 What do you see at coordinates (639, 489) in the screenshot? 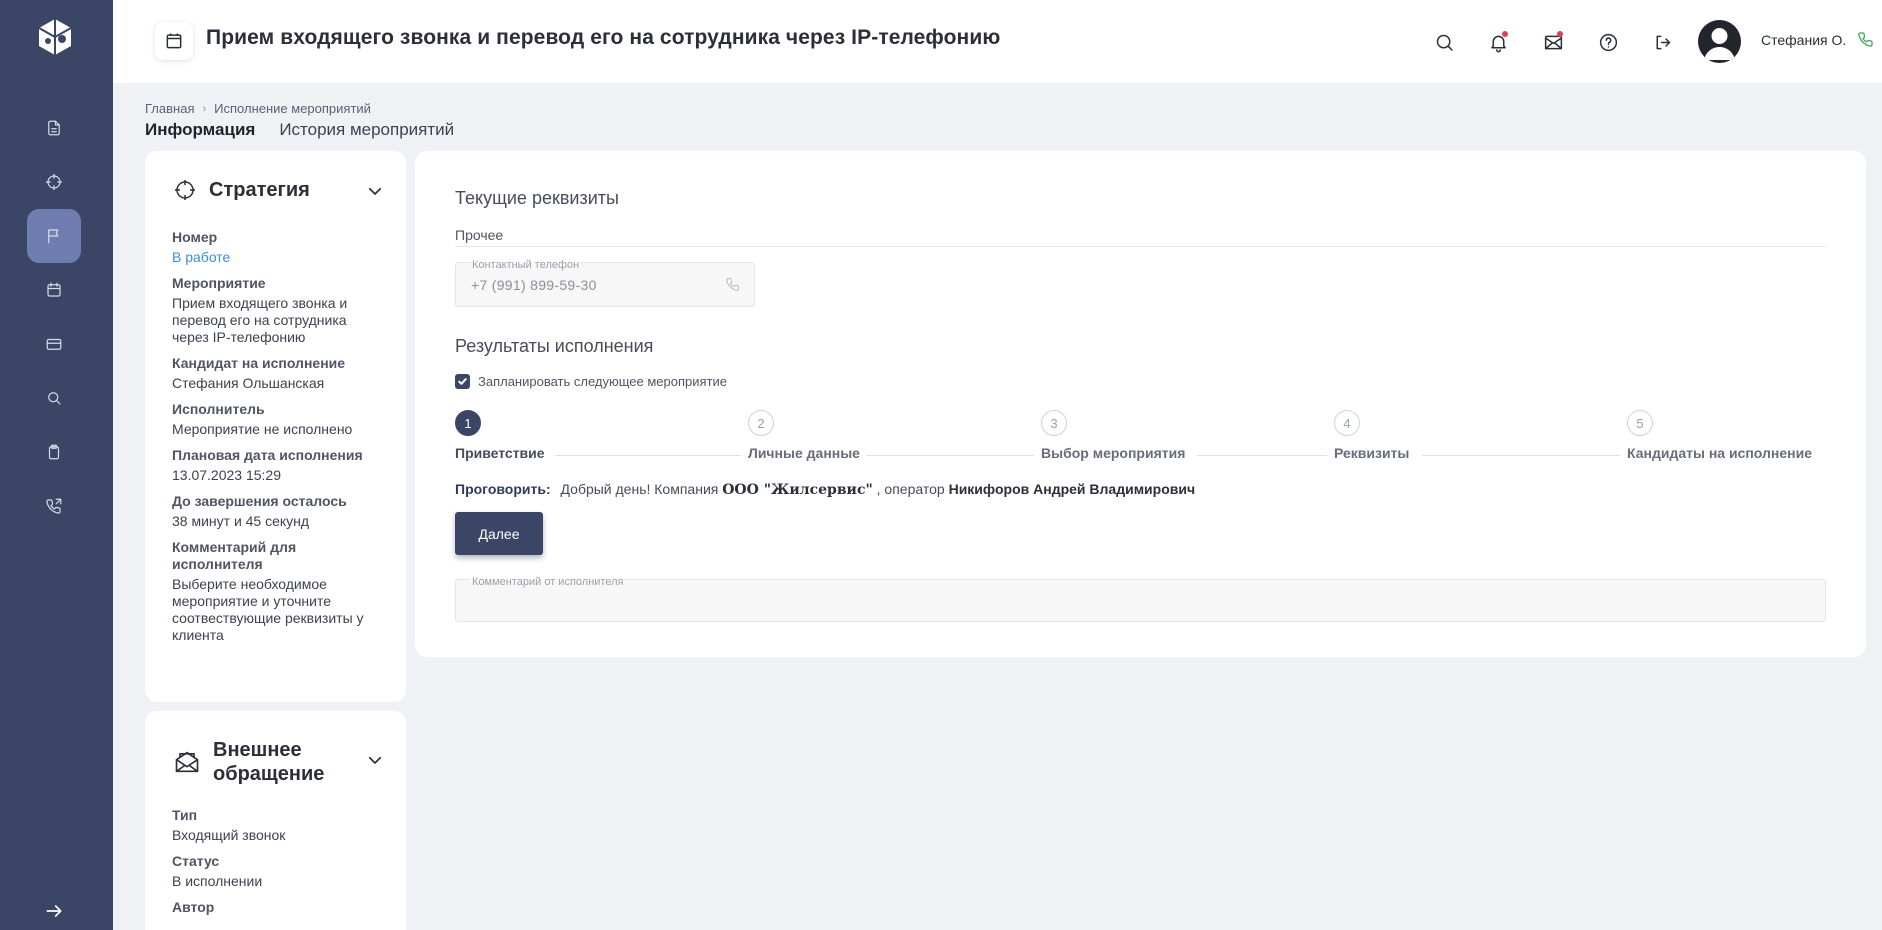
I see `speak-text: Добрый день! Компания` at bounding box center [639, 489].